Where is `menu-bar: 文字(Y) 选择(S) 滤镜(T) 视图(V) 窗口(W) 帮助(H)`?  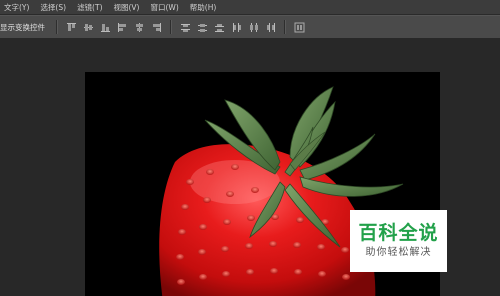 menu-bar: 文字(Y) 选择(S) 滤镜(T) 视图(V) 窗口(W) 帮助(H) is located at coordinates (250, 7).